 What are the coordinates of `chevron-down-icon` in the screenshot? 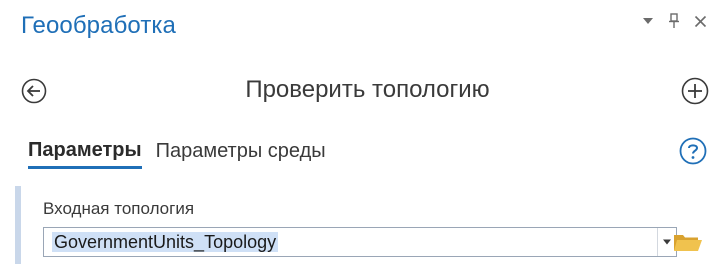 It's located at (648, 21).